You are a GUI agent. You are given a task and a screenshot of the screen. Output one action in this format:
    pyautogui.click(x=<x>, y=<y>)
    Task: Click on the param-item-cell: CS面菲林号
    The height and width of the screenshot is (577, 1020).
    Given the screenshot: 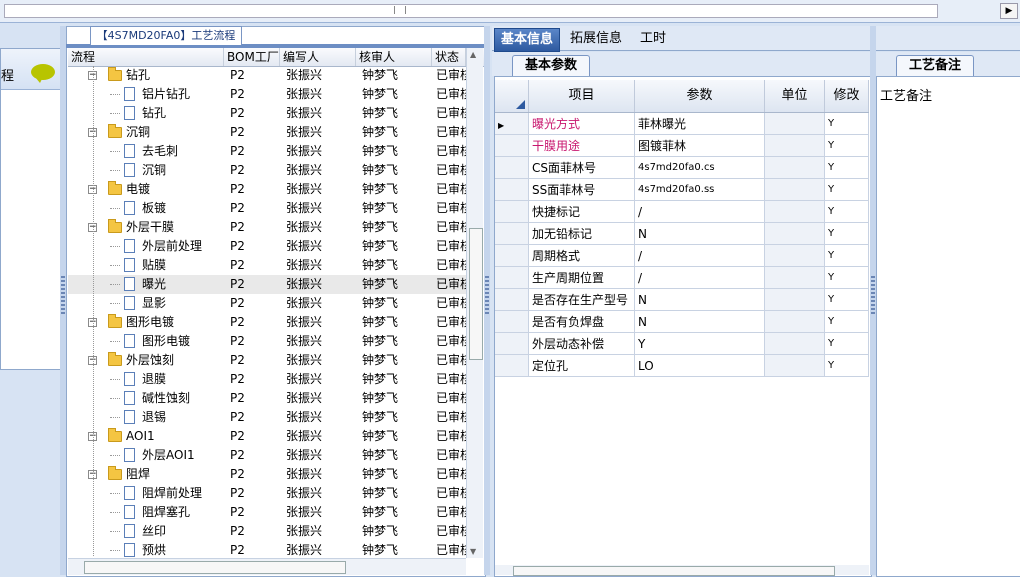 What is the action you would take?
    pyautogui.click(x=582, y=168)
    